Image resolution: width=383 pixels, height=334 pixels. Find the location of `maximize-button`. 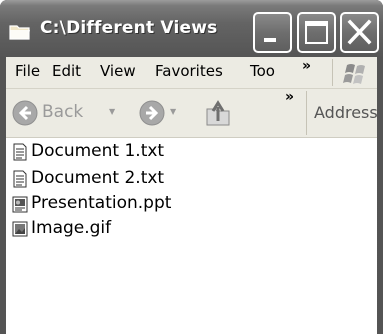

maximize-button is located at coordinates (316, 32).